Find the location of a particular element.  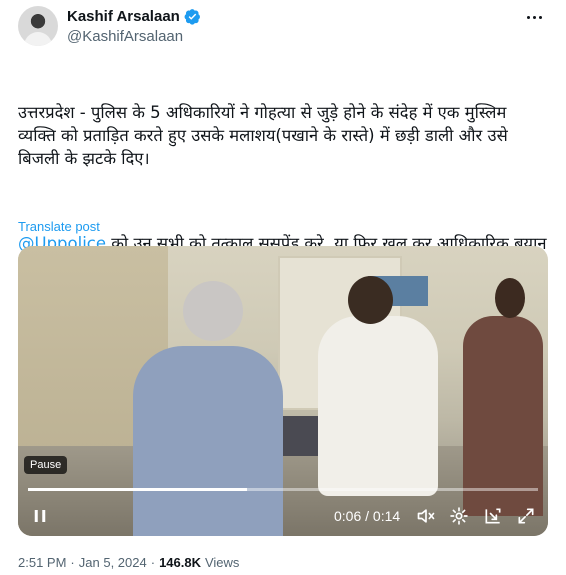

video-progress-bar is located at coordinates (283, 489).